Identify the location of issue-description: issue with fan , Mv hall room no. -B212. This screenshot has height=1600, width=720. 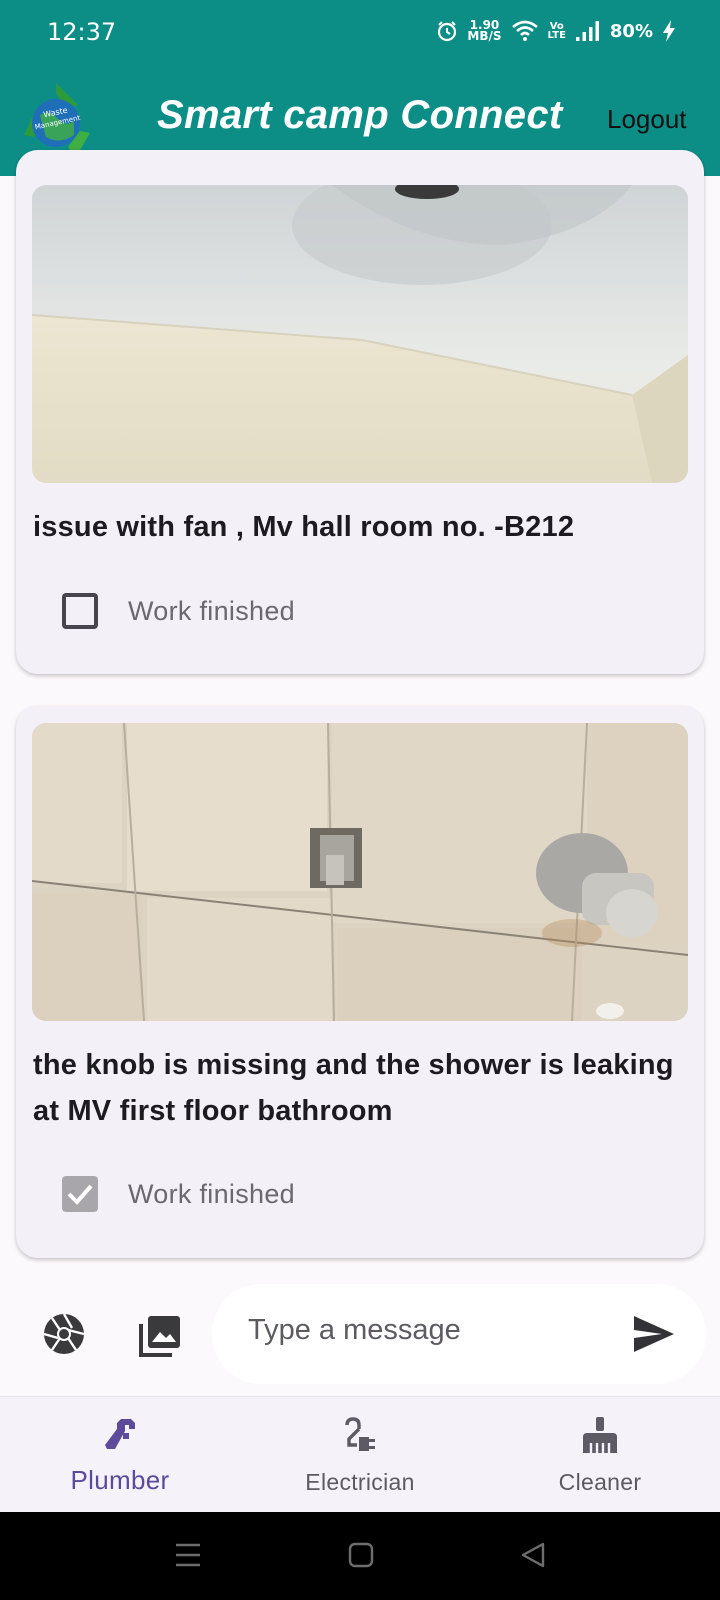
(304, 527).